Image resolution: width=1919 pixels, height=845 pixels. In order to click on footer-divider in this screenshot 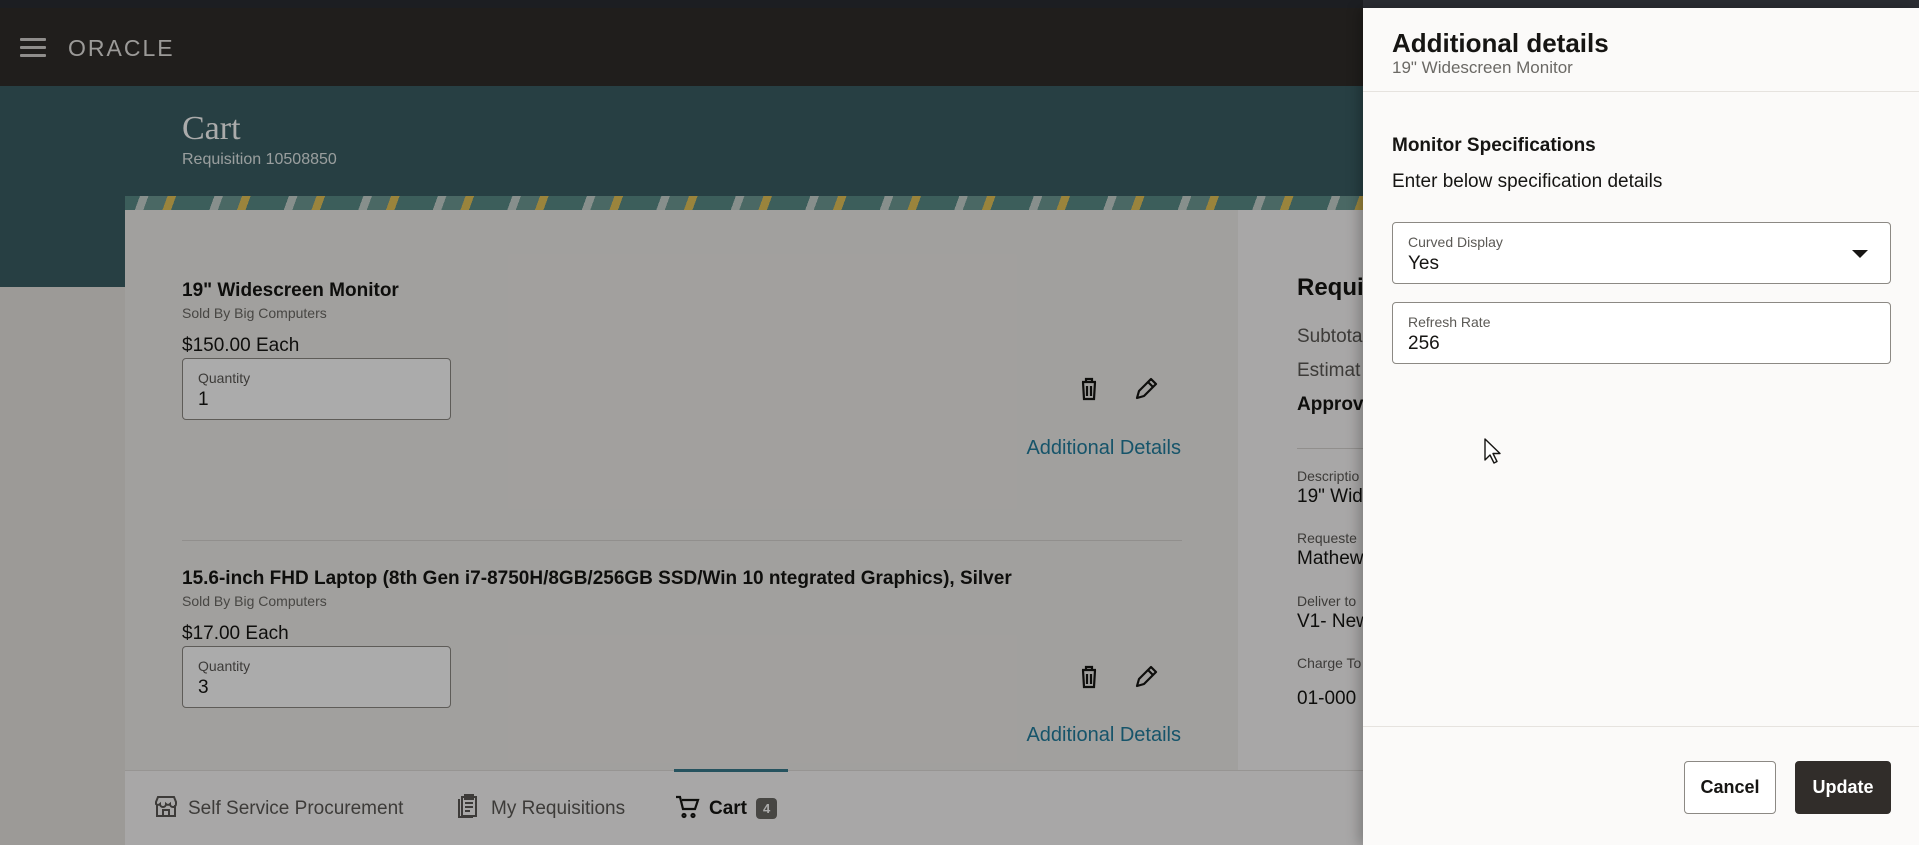, I will do `click(1641, 726)`.